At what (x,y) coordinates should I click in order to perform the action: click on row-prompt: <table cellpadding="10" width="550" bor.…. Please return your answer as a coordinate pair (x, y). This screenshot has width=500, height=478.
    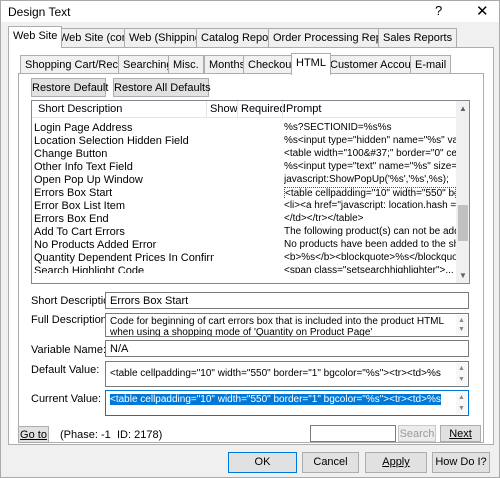
    Looking at the image, I should click on (370, 193).